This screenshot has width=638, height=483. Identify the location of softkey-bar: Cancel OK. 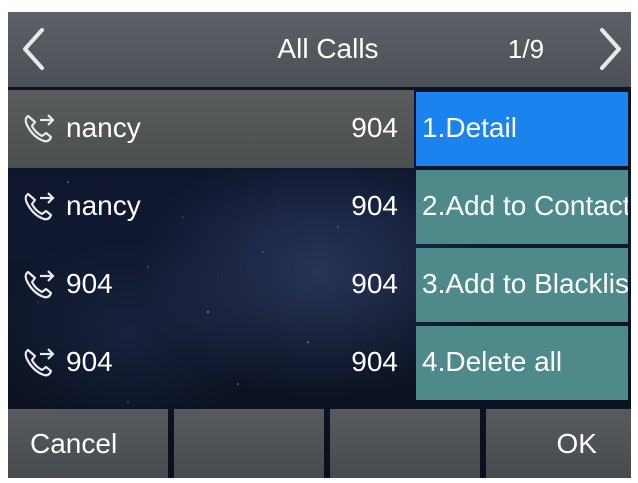
(319, 443).